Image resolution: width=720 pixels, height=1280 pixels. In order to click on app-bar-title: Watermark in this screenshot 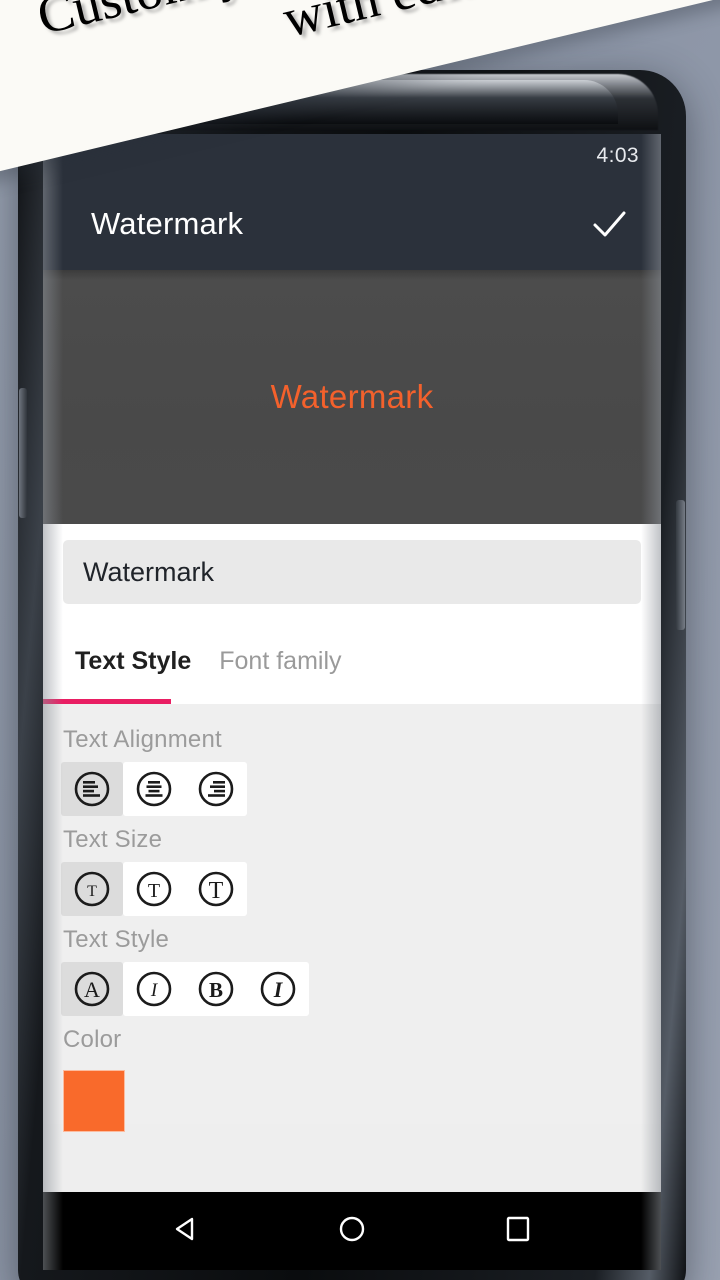, I will do `click(167, 223)`.